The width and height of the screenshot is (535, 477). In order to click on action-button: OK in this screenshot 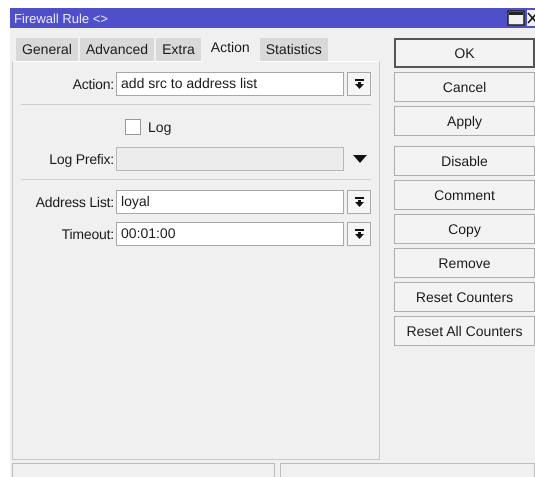, I will do `click(464, 53)`.